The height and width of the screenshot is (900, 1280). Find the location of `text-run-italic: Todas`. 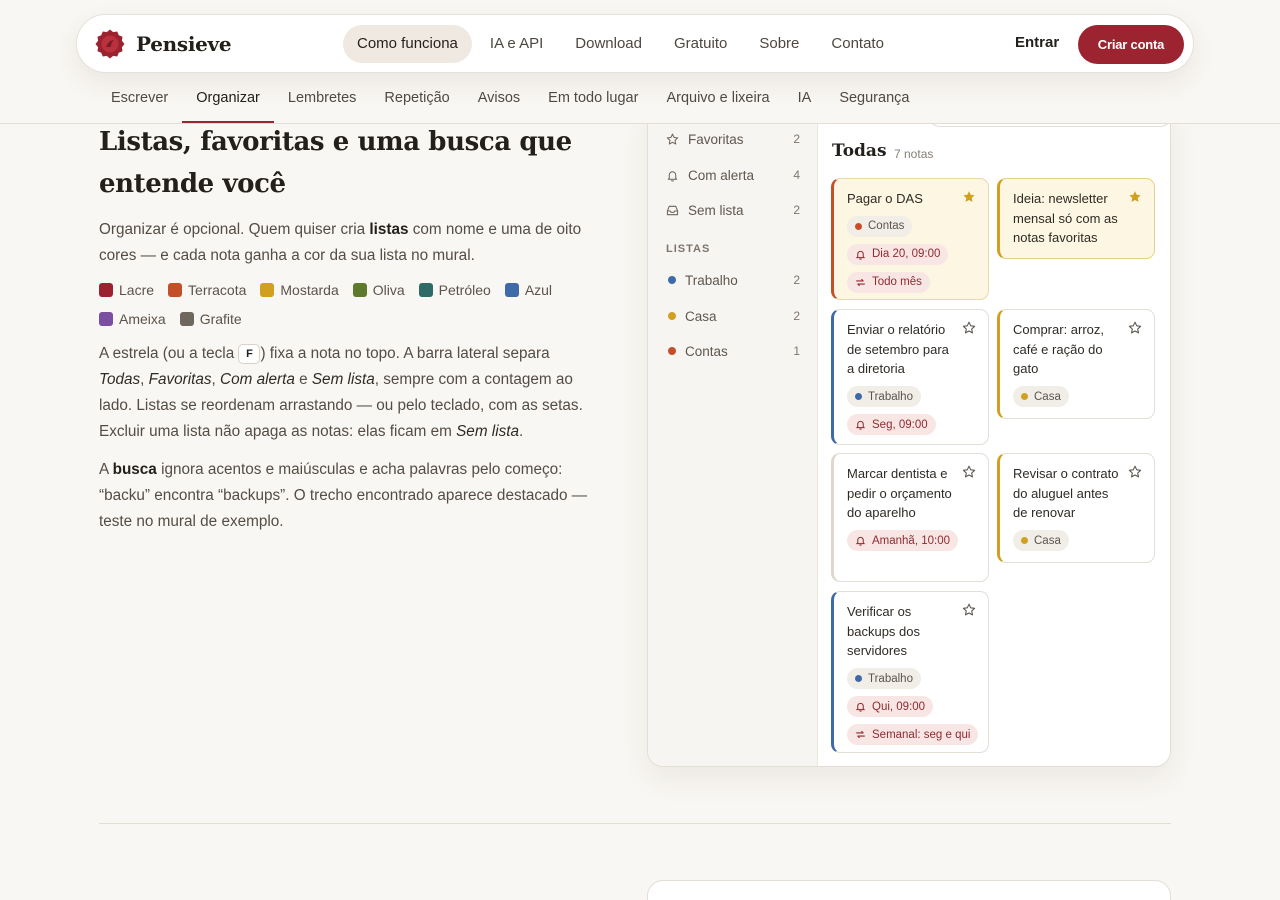

text-run-italic: Todas is located at coordinates (120, 379).